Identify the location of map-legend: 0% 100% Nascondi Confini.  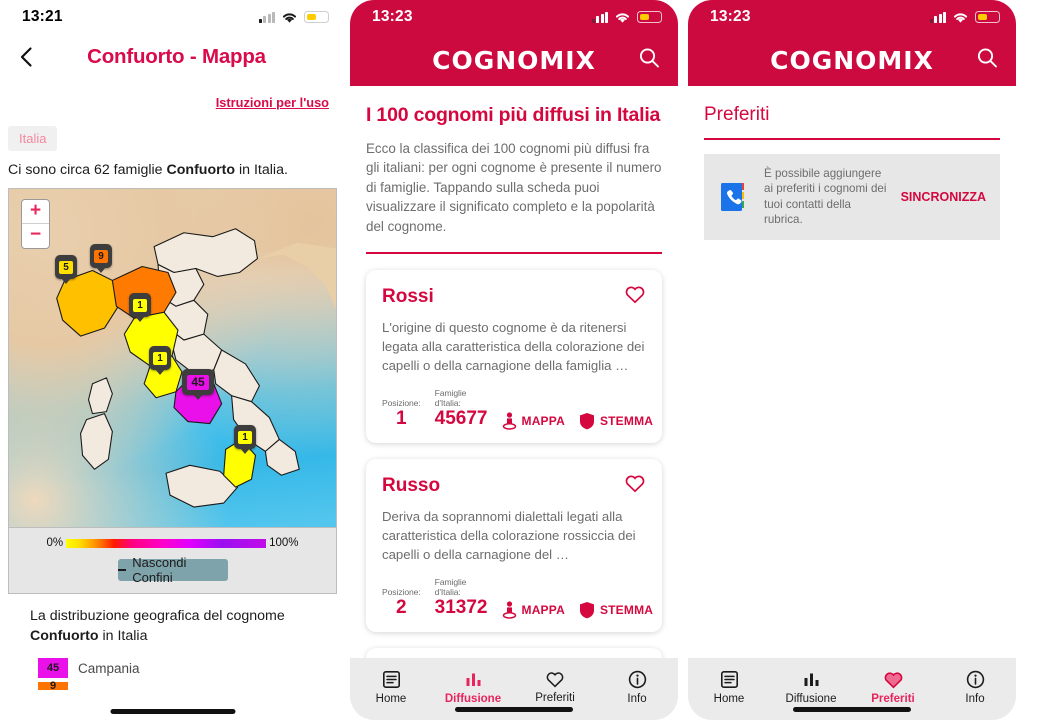
(172, 561).